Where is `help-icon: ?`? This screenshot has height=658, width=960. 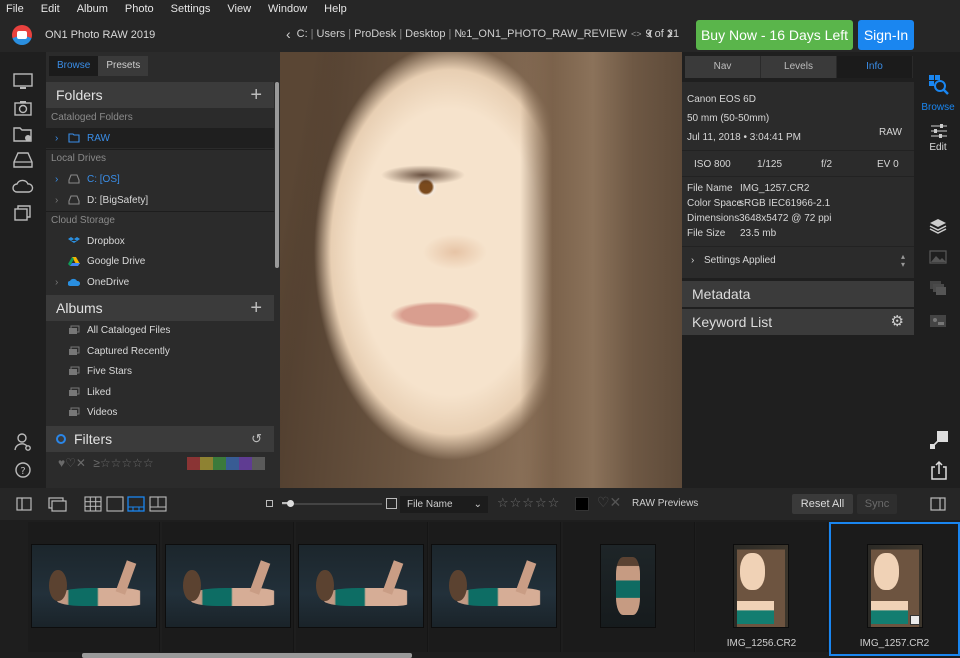 help-icon: ? is located at coordinates (23, 470).